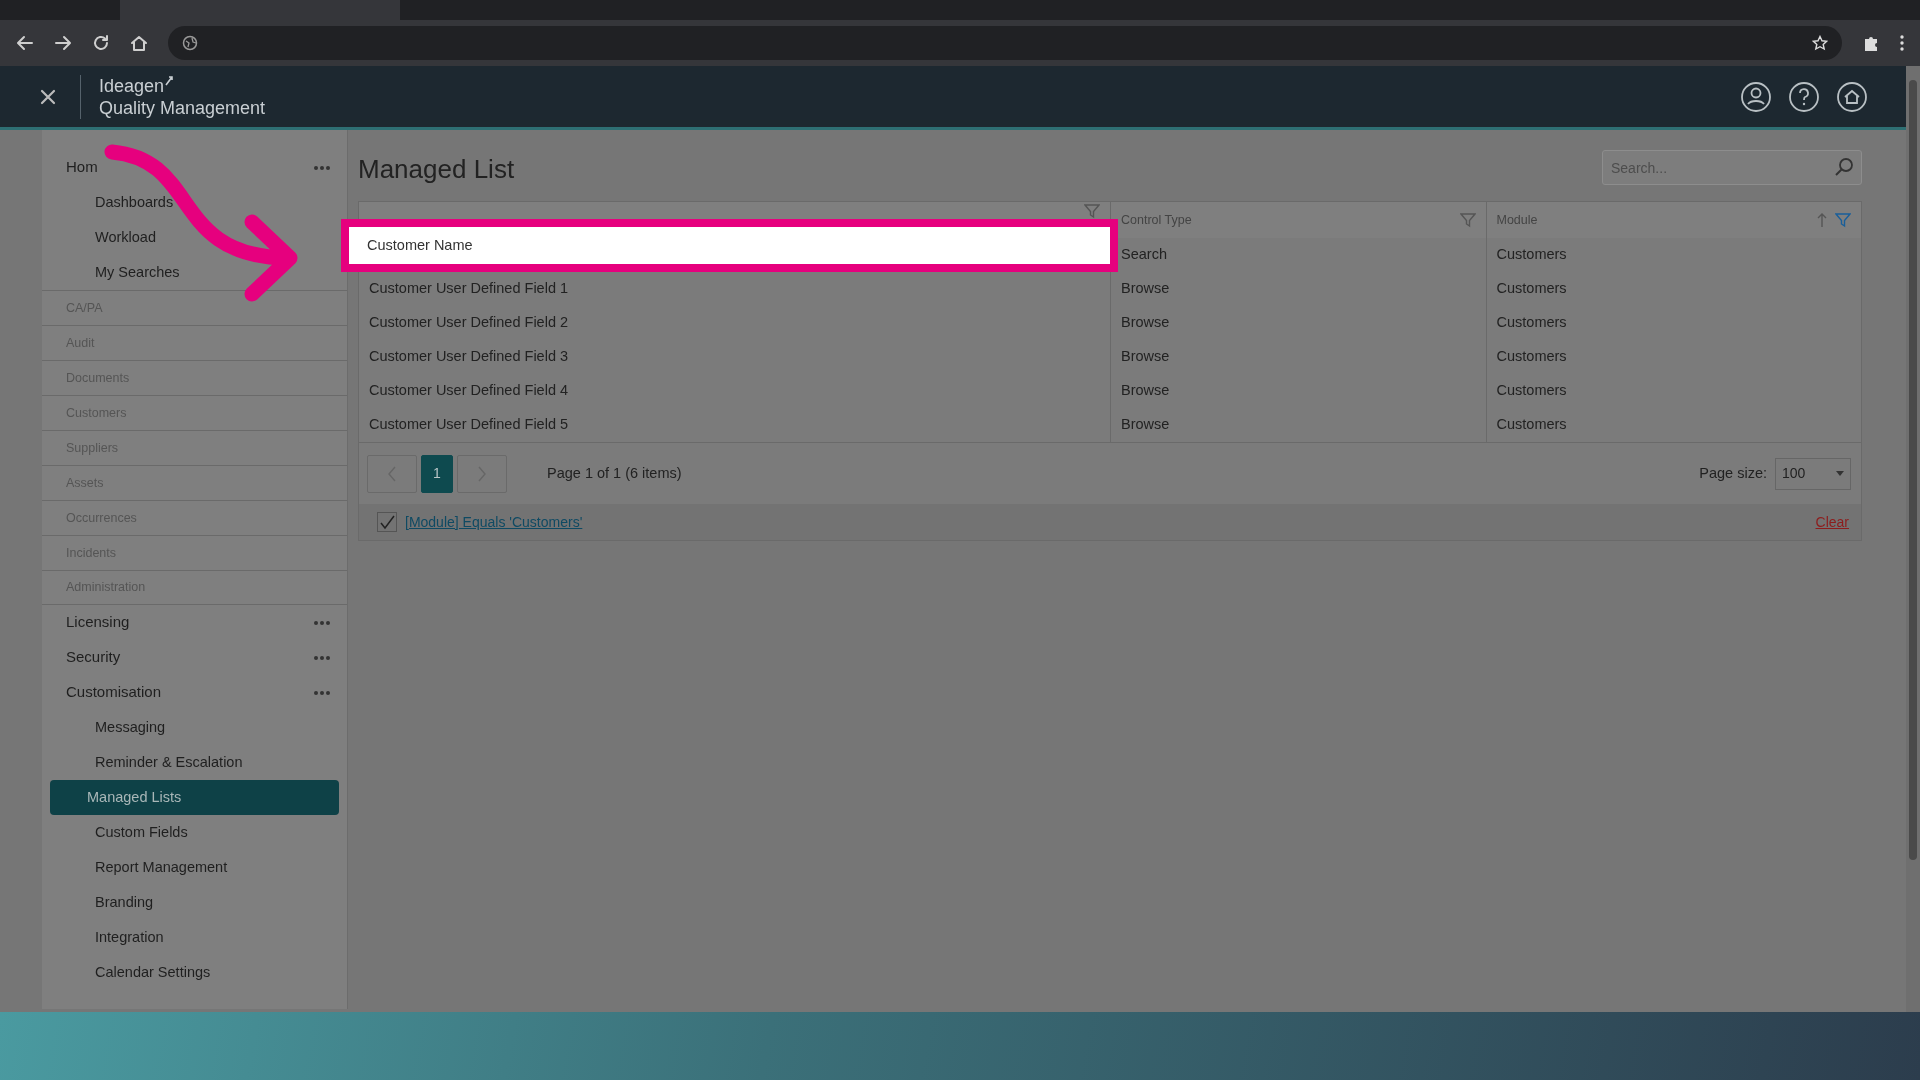 Image resolution: width=1920 pixels, height=1080 pixels. Describe the element at coordinates (194, 902) in the screenshot. I see `sidebar-item: Branding` at that location.